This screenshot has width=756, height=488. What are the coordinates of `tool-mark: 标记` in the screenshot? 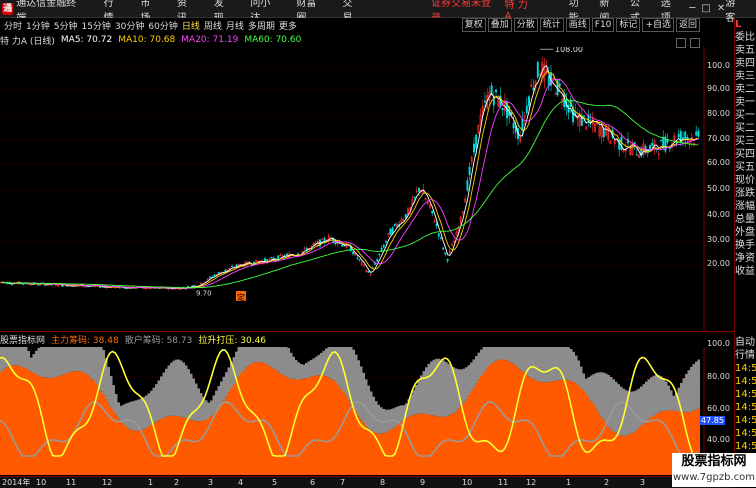 It's located at (628, 25).